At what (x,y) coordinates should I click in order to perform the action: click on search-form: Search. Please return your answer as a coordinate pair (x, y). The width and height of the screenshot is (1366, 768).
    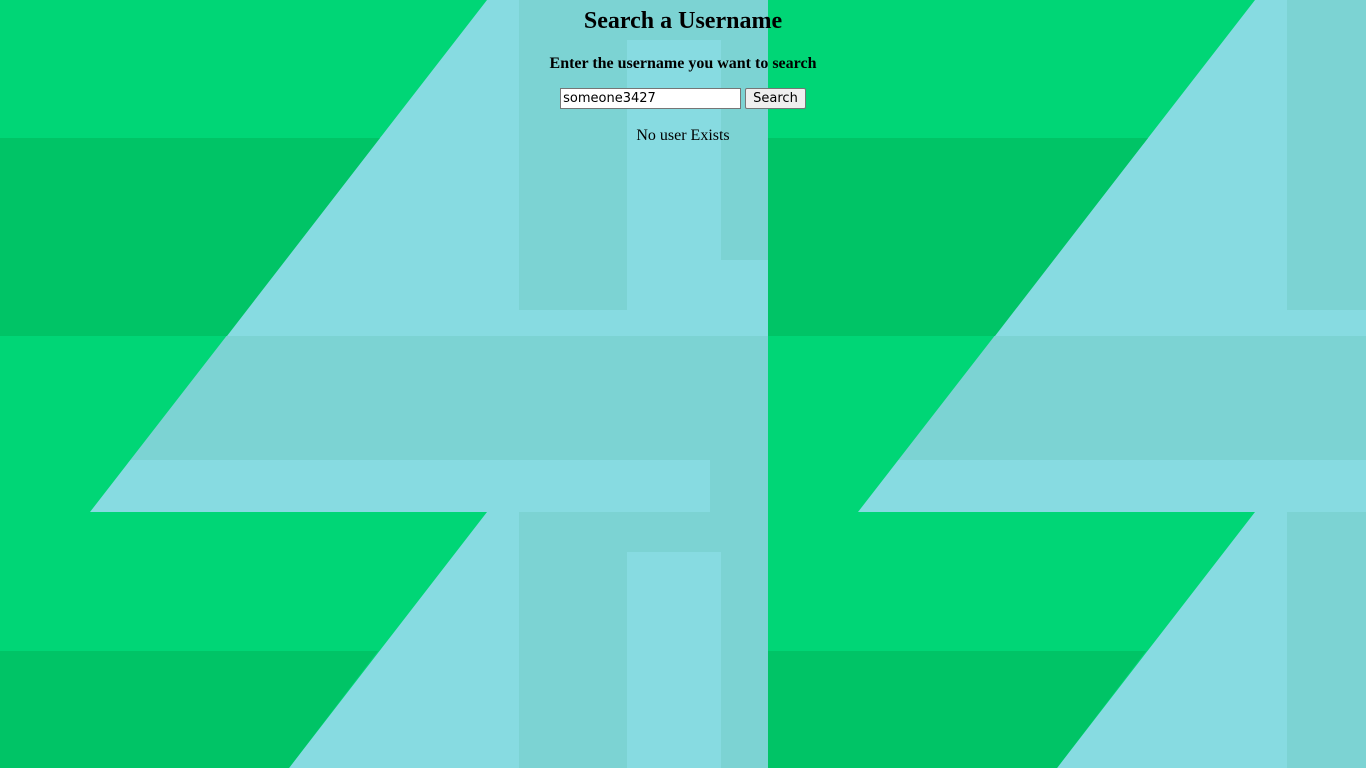
    Looking at the image, I should click on (683, 98).